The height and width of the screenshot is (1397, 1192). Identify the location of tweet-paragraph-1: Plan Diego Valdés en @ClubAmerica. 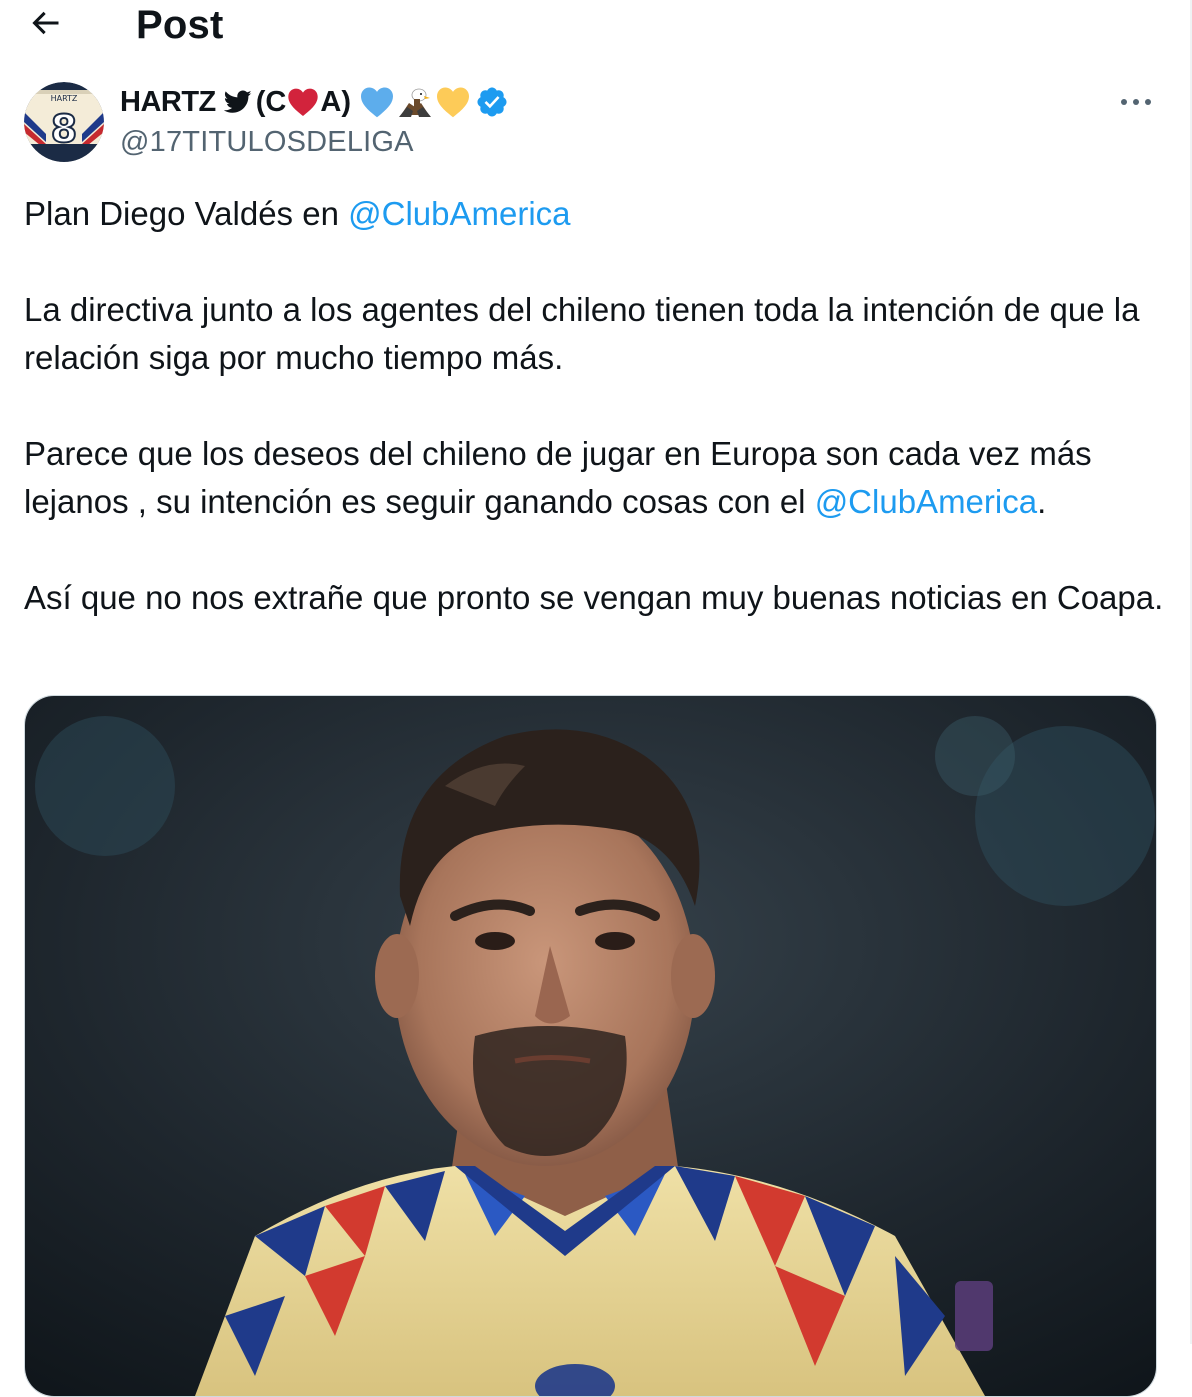
(594, 214).